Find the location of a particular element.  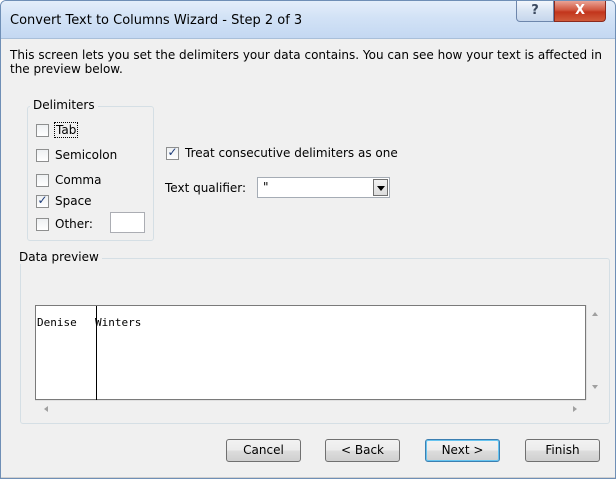

close-icon: X is located at coordinates (580, 10).